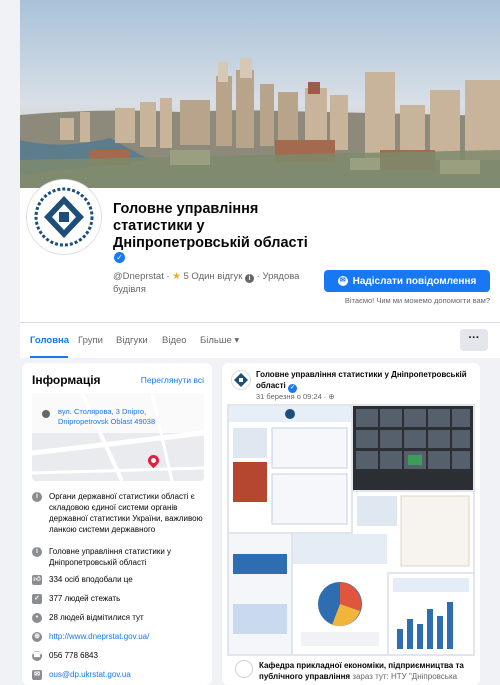 Image resolution: width=500 pixels, height=685 pixels. Describe the element at coordinates (119, 257) in the screenshot. I see `verified-badge-icon: ✓` at that location.